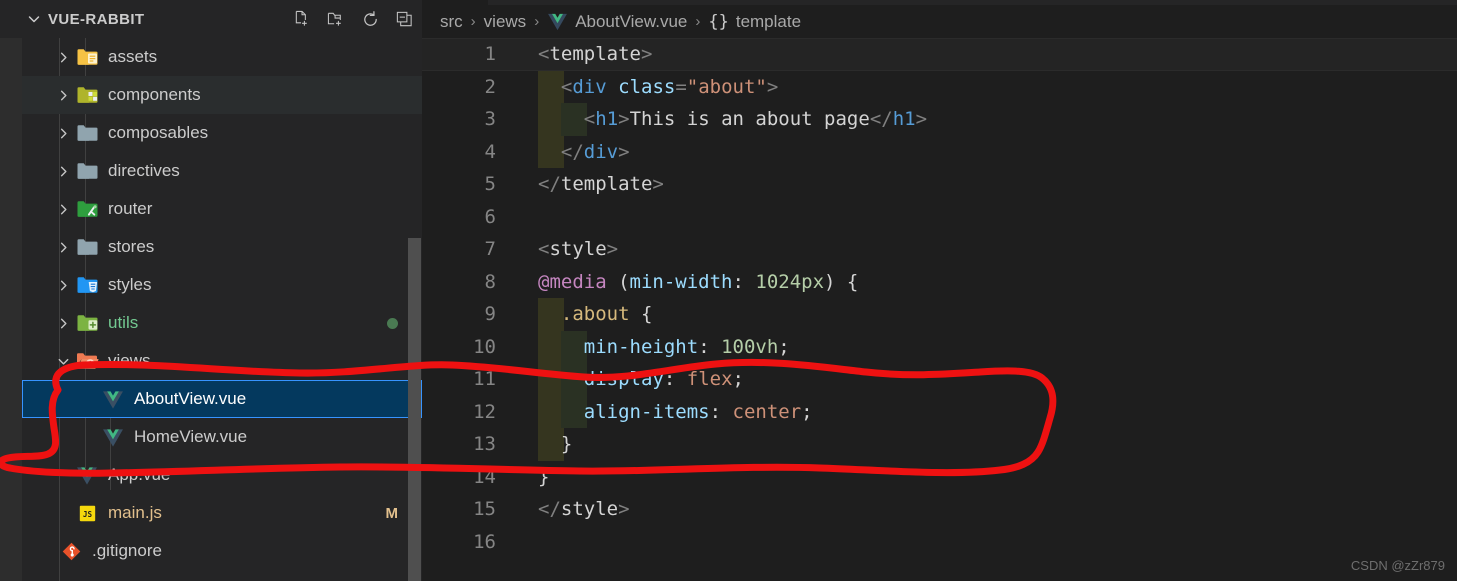  I want to click on tree-file-app-vue: App.vue, so click(222, 475).